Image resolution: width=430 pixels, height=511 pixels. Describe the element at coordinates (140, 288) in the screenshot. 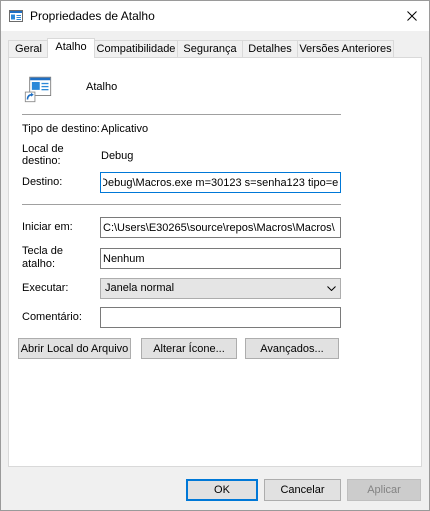

I see `run-mode-value: Janela normal` at that location.